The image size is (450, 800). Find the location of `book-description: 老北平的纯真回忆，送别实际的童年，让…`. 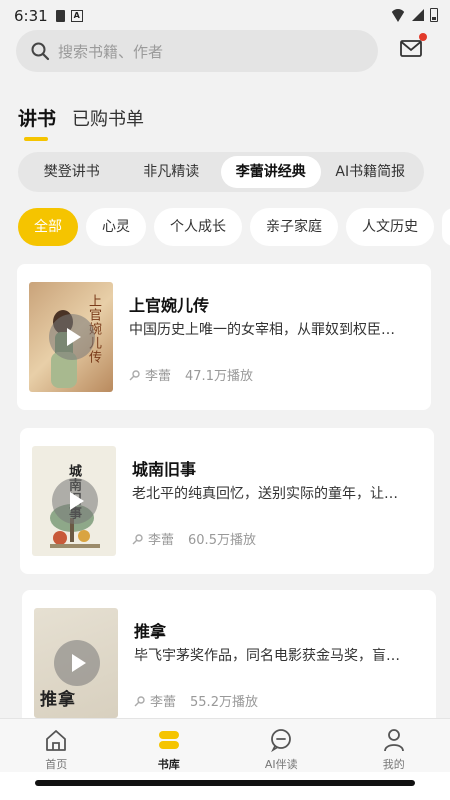

book-description: 老北平的纯真回忆，送别实际的童年，让… is located at coordinates (265, 494).